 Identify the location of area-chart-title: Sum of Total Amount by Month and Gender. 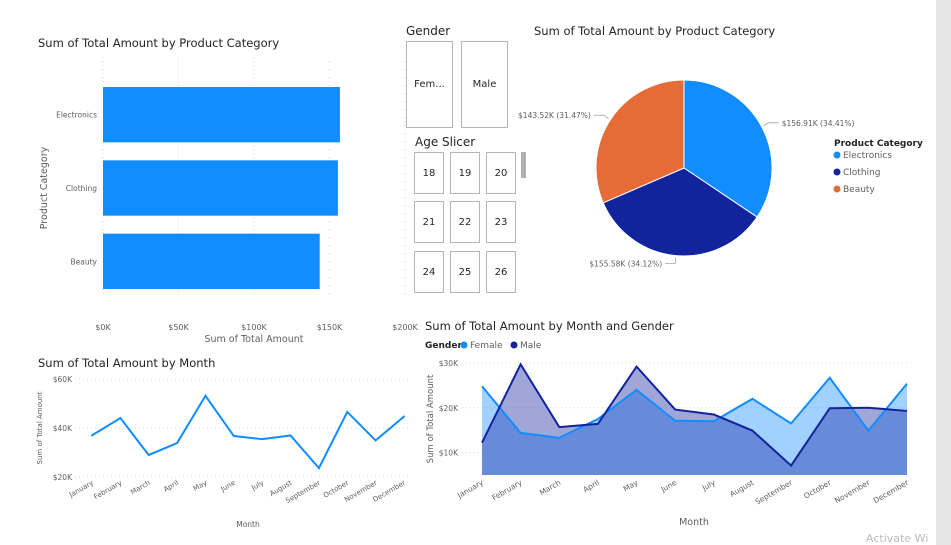
(549, 326).